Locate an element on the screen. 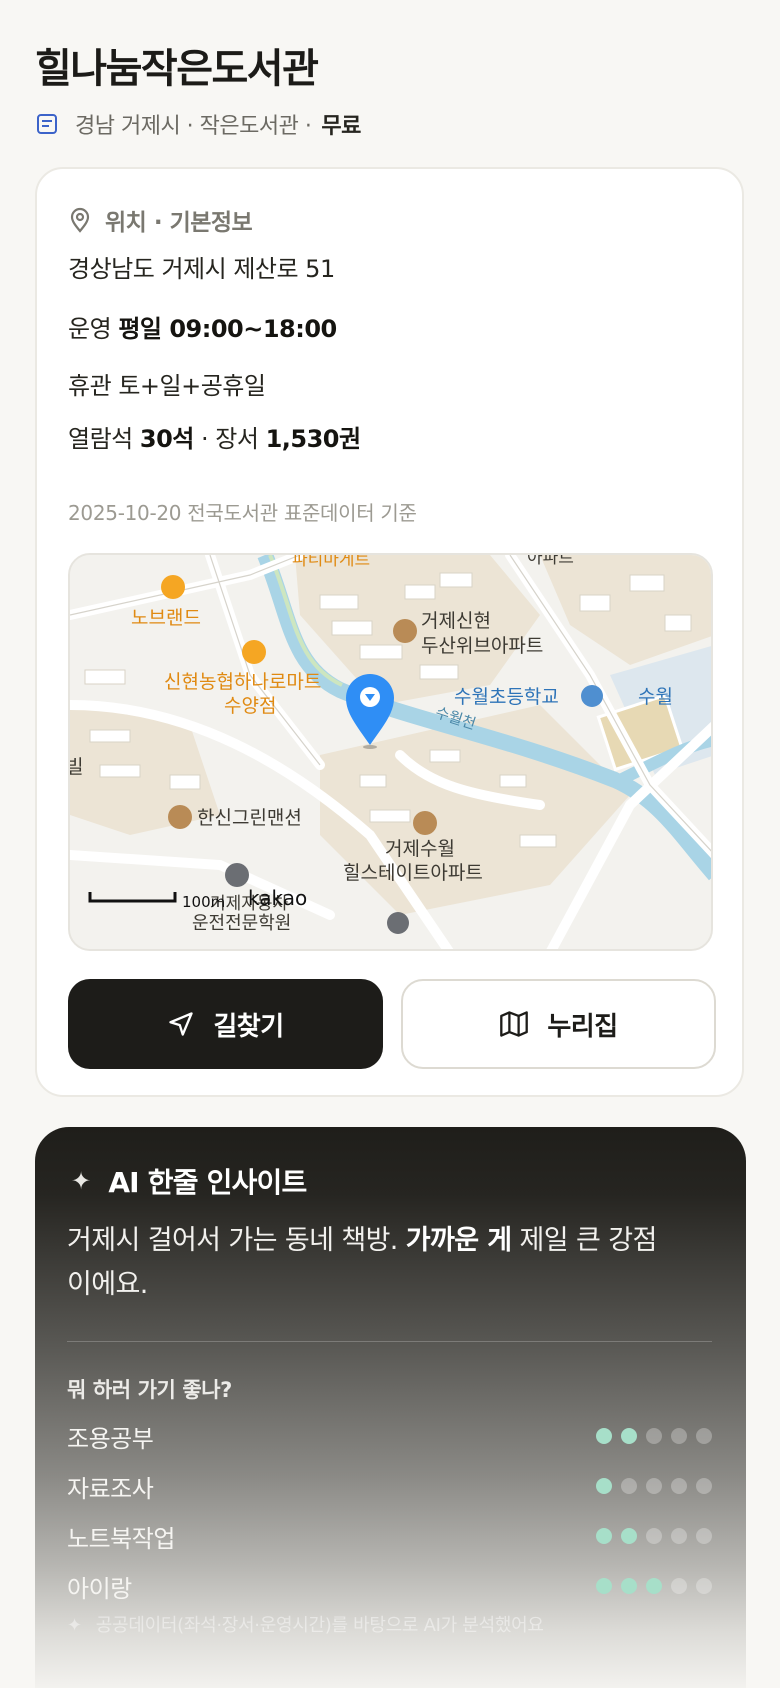  hours-value: 평일 09:00~18:00 is located at coordinates (227, 329).